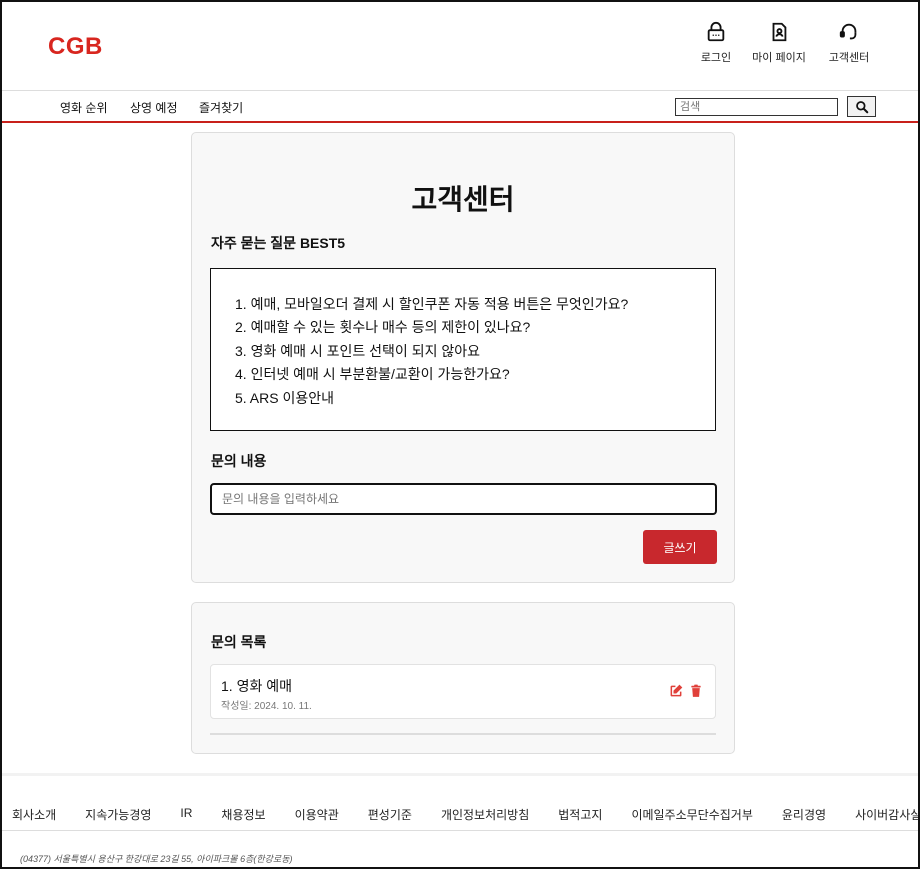  I want to click on edit-icon, so click(676, 691).